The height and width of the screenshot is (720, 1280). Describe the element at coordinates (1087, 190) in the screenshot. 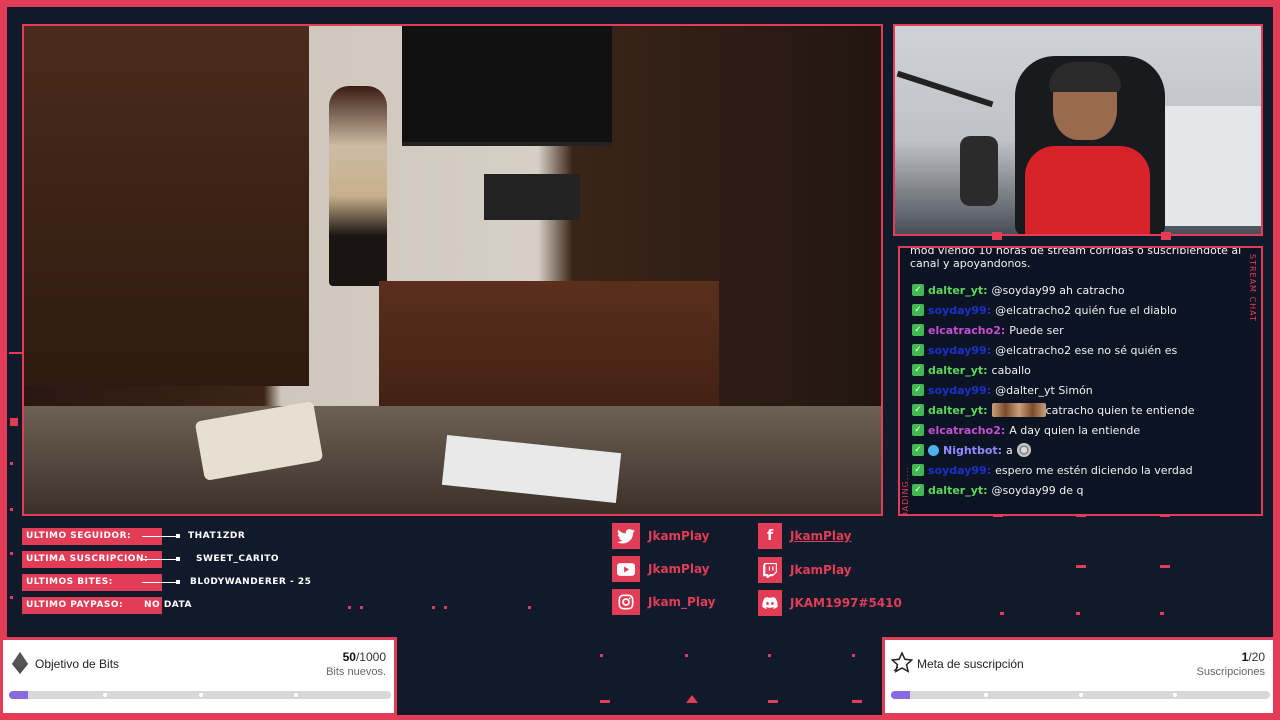

I see `streamer-shirt` at that location.